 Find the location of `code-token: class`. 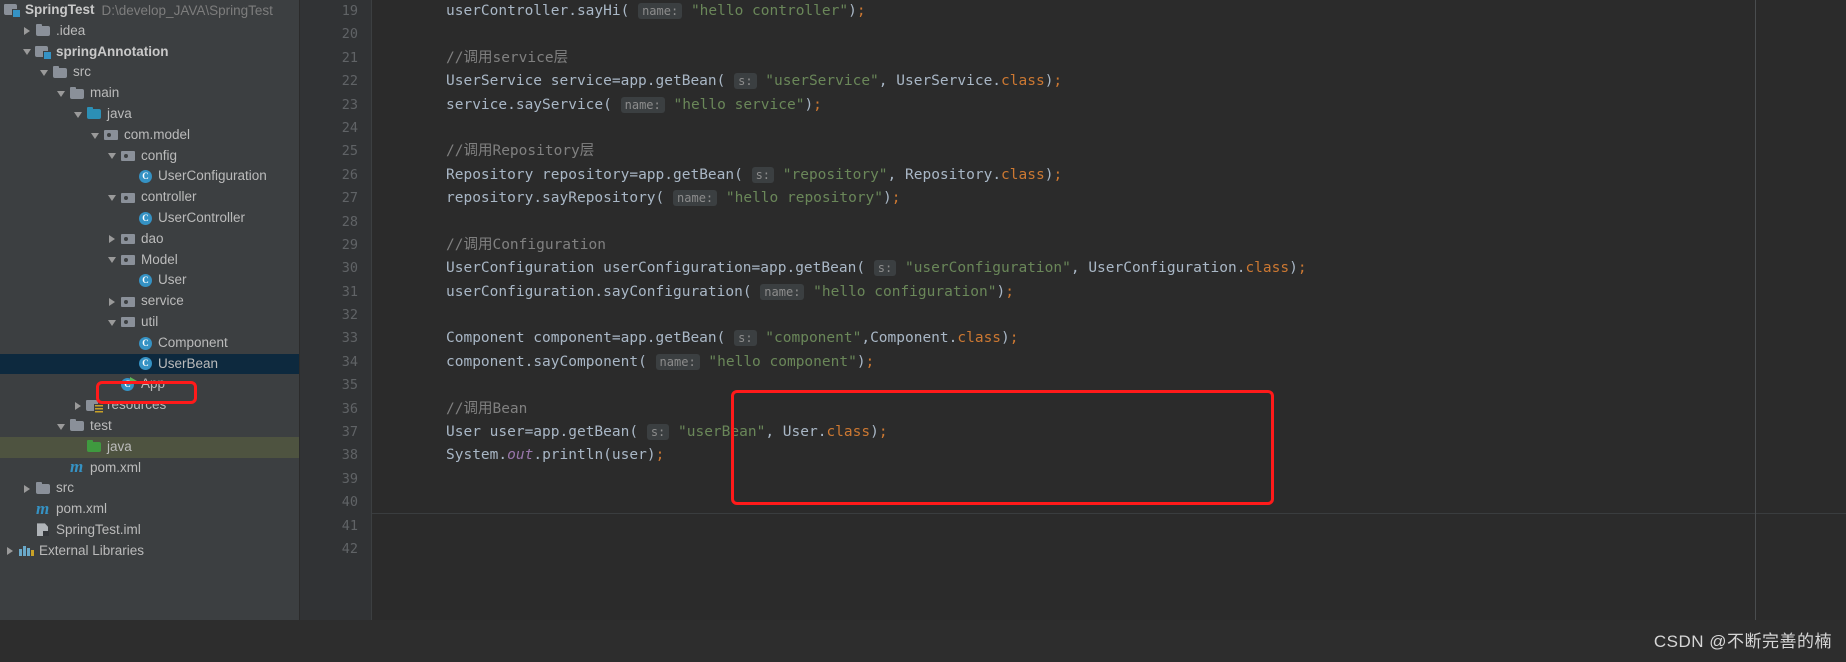

code-token: class is located at coordinates (848, 432).